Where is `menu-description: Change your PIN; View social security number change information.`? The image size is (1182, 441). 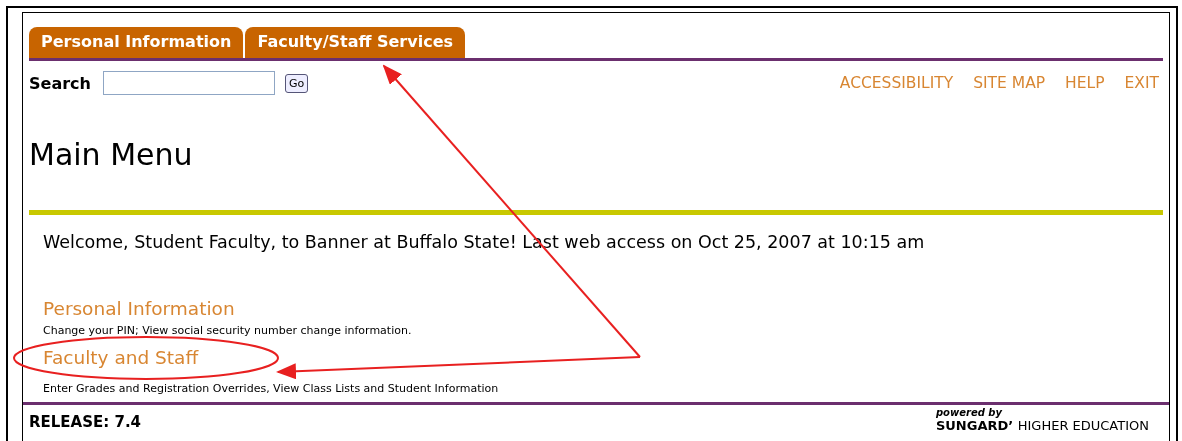
menu-description: Change your PIN; View social security number change information. is located at coordinates (227, 330).